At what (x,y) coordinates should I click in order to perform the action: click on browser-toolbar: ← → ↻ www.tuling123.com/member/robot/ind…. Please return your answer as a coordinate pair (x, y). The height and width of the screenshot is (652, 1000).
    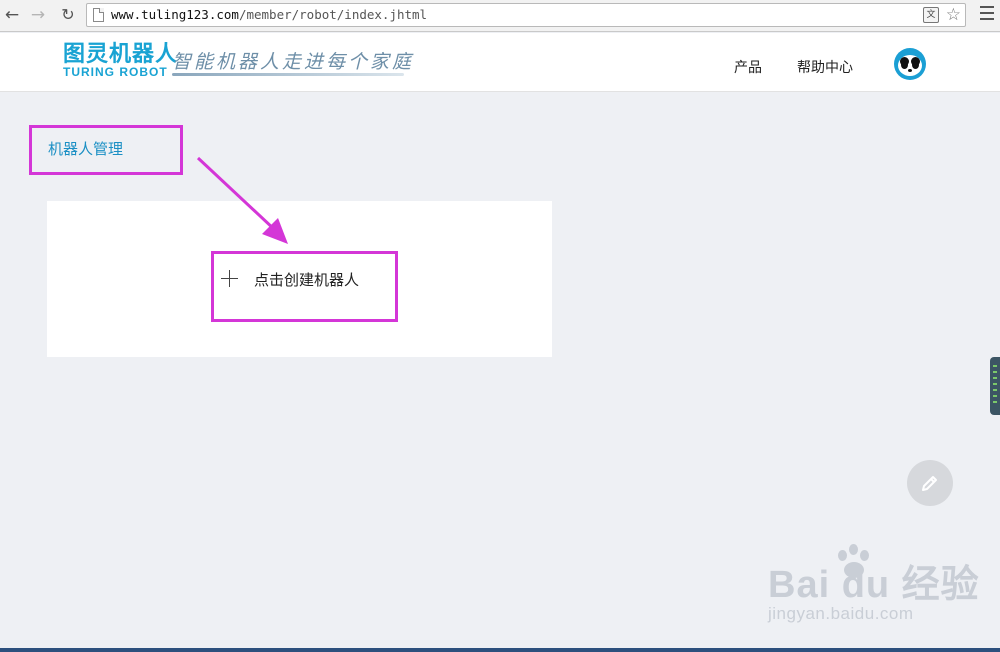
    Looking at the image, I should click on (500, 16).